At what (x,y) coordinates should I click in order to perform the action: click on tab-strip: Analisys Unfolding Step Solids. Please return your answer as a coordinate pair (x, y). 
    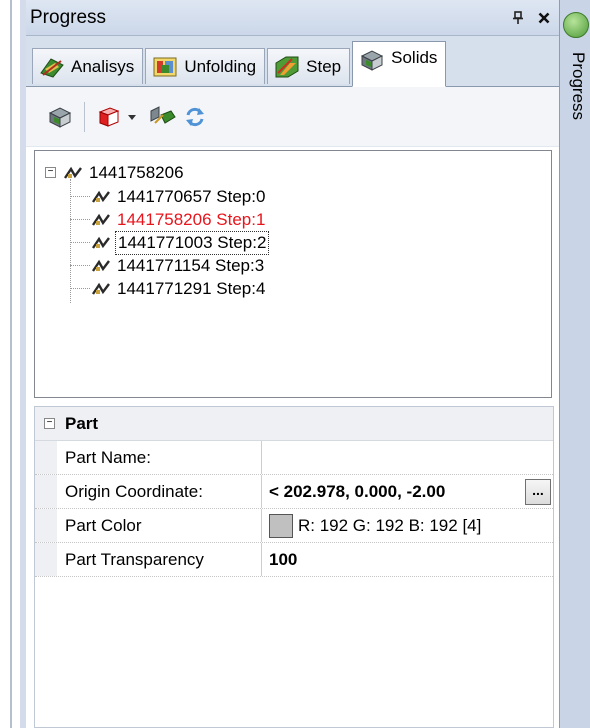
    Looking at the image, I should click on (292, 61).